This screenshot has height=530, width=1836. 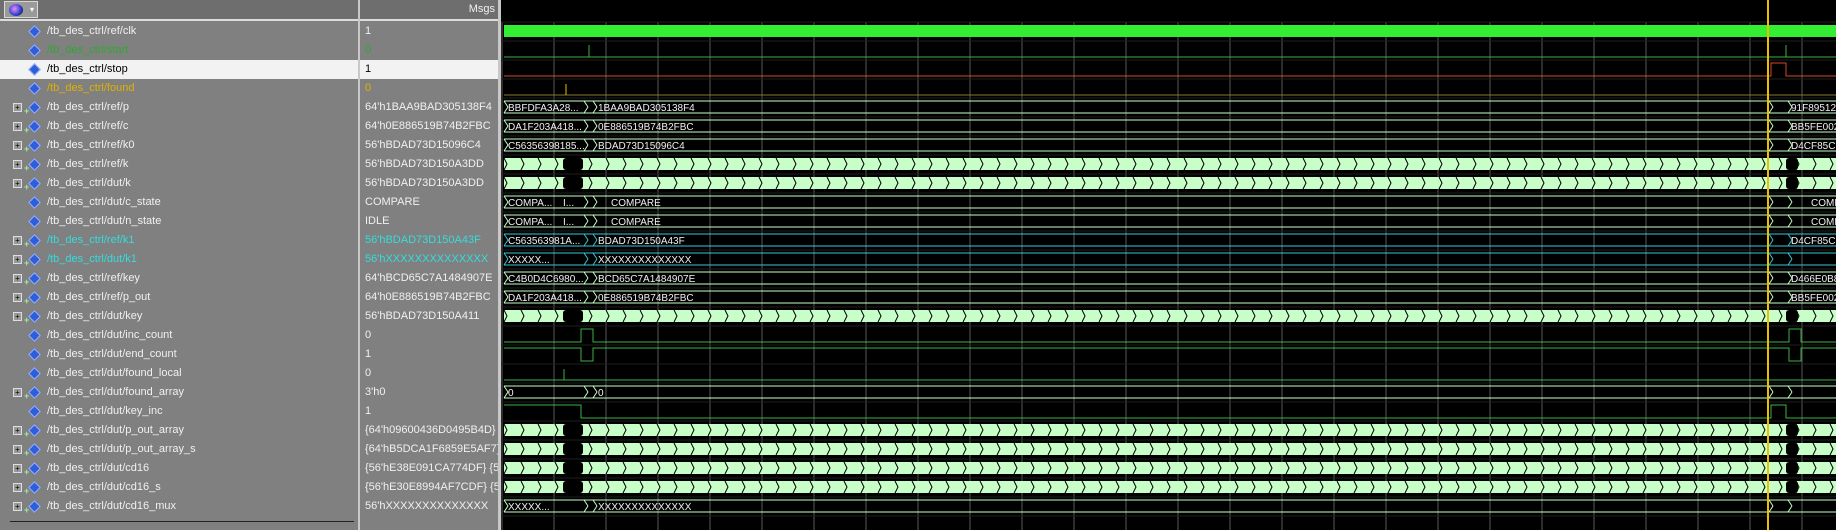 What do you see at coordinates (179, 88) in the screenshot?
I see `signal-row: /tb_des_ctrl/found` at bounding box center [179, 88].